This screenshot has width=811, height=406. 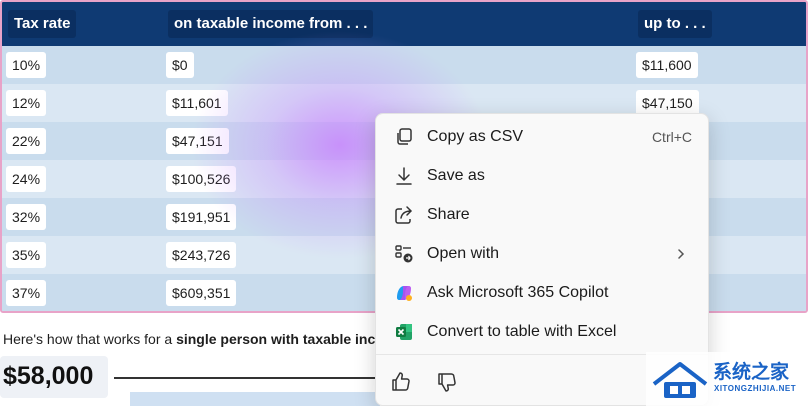 I want to click on share-icon, so click(x=404, y=215).